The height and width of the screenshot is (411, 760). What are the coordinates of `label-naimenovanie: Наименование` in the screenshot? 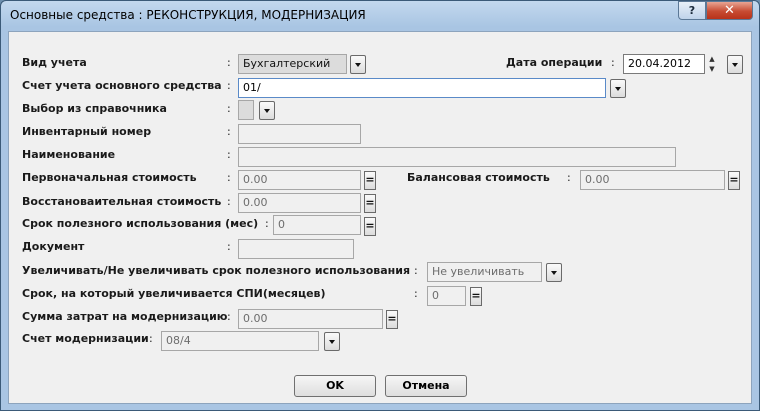 It's located at (69, 154).